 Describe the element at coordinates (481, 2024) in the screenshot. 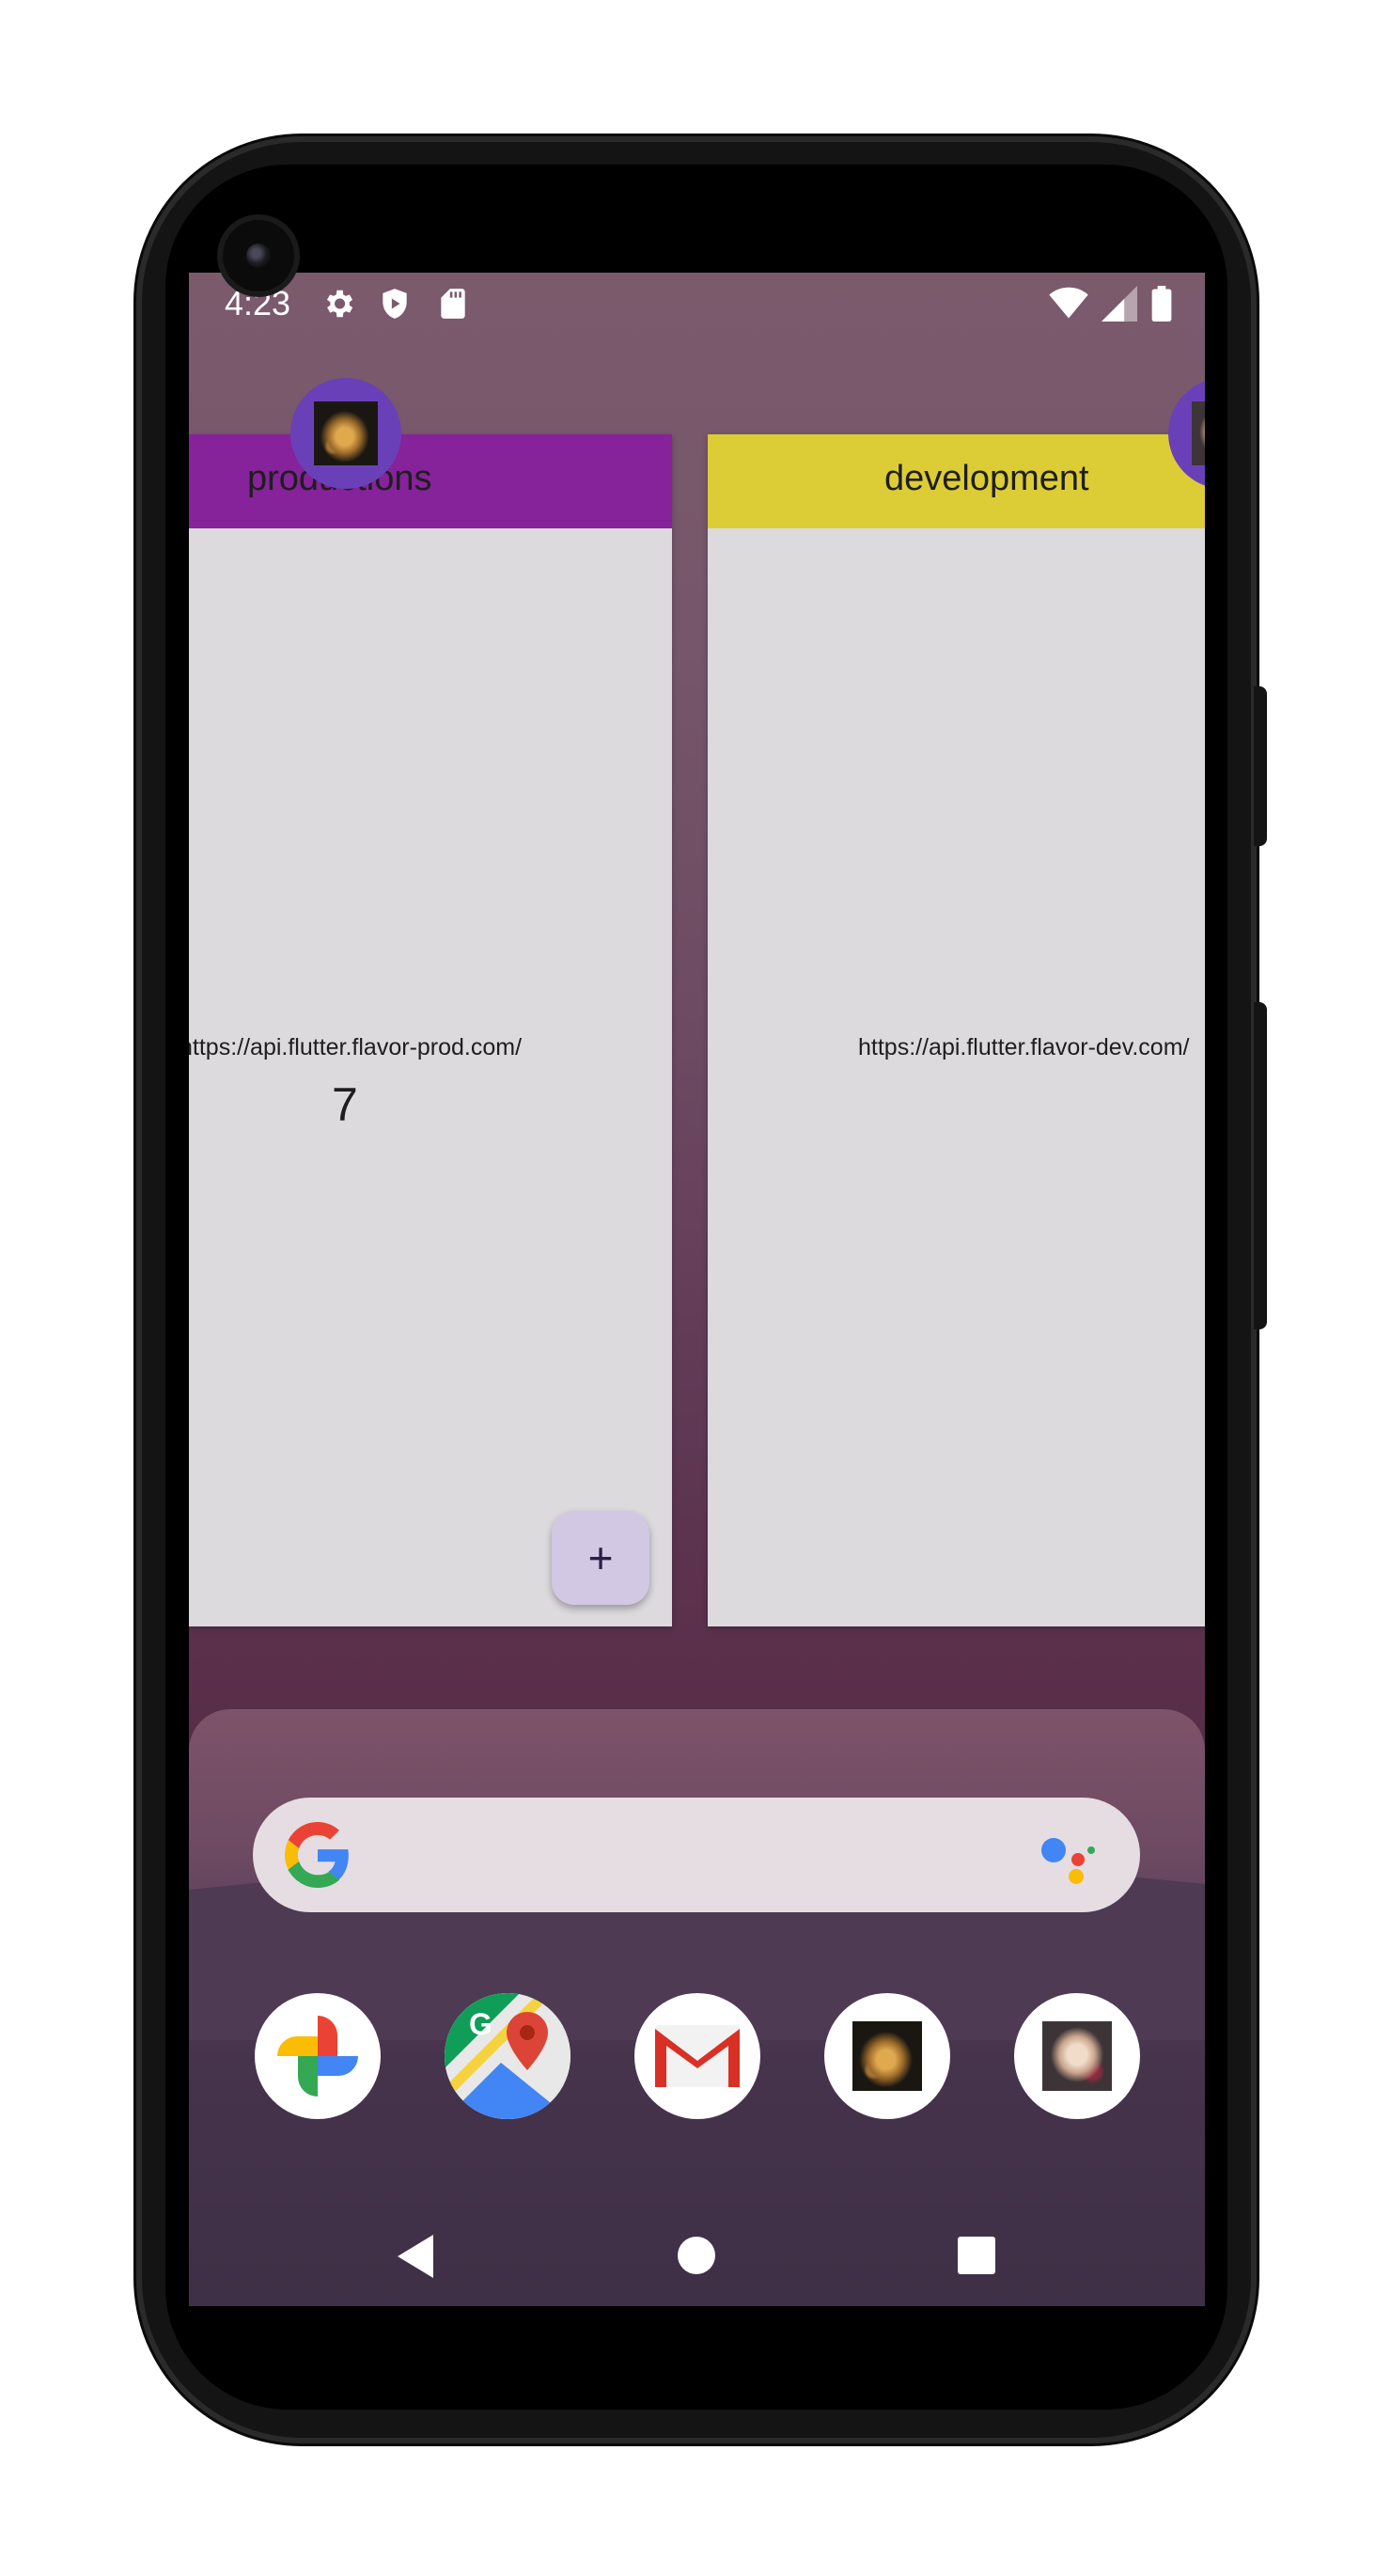

I see `svg-text: G` at that location.